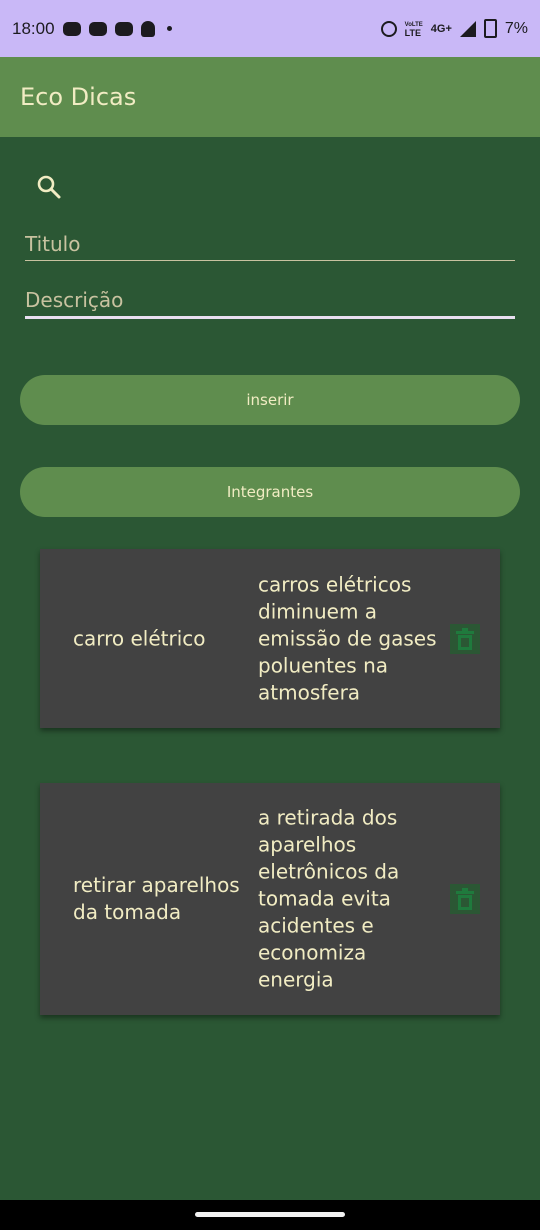 Image resolution: width=540 pixels, height=1230 pixels. I want to click on status-time: 18:00, so click(33, 28).